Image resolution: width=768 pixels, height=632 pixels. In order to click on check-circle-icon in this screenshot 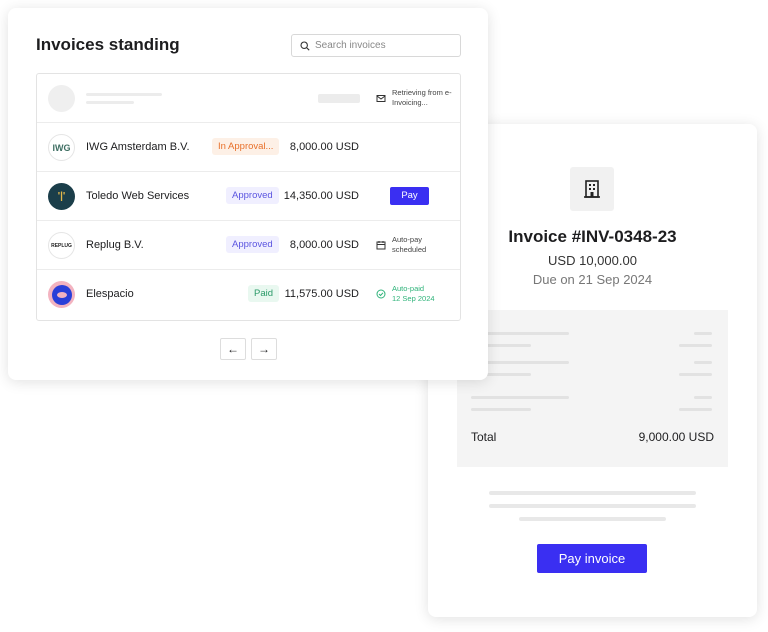, I will do `click(381, 294)`.